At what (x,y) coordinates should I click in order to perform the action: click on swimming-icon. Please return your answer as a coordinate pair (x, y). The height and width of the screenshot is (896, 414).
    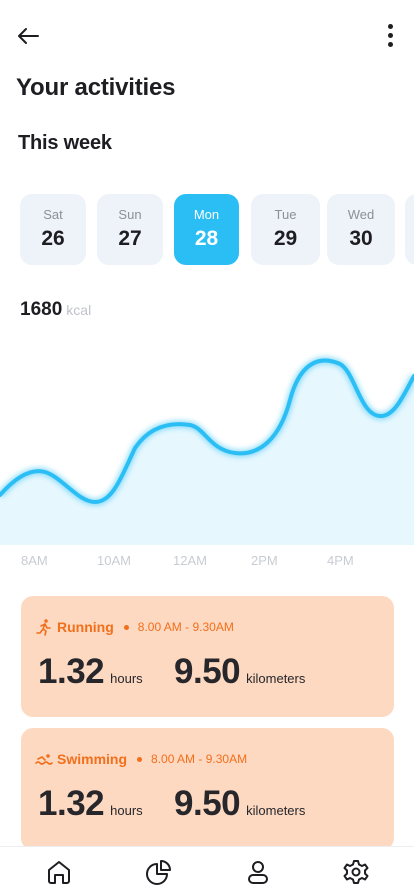
    Looking at the image, I should click on (44, 759).